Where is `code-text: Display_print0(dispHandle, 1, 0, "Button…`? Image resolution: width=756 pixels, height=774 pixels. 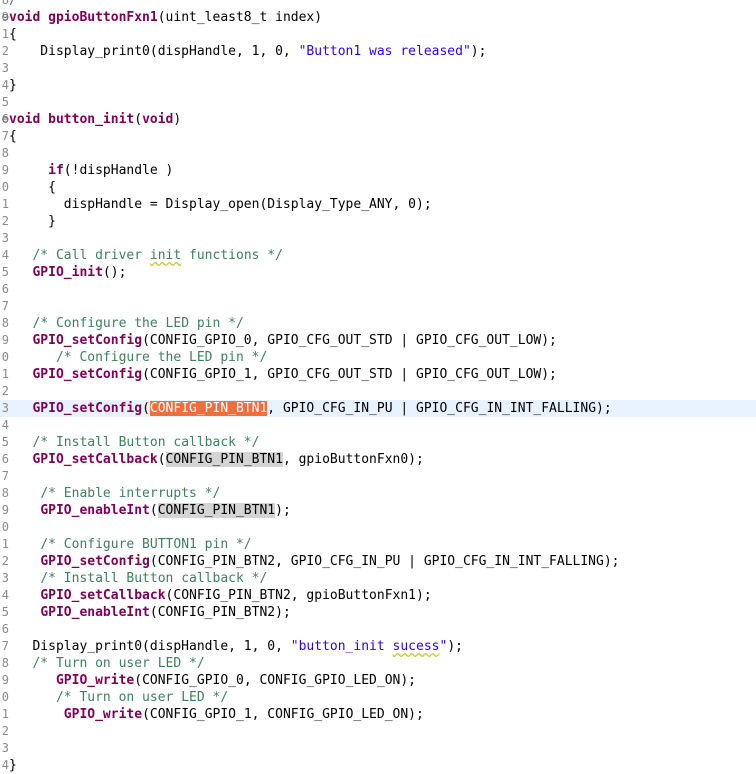
code-text: Display_print0(dispHandle, 1, 0, "Button… is located at coordinates (247, 51).